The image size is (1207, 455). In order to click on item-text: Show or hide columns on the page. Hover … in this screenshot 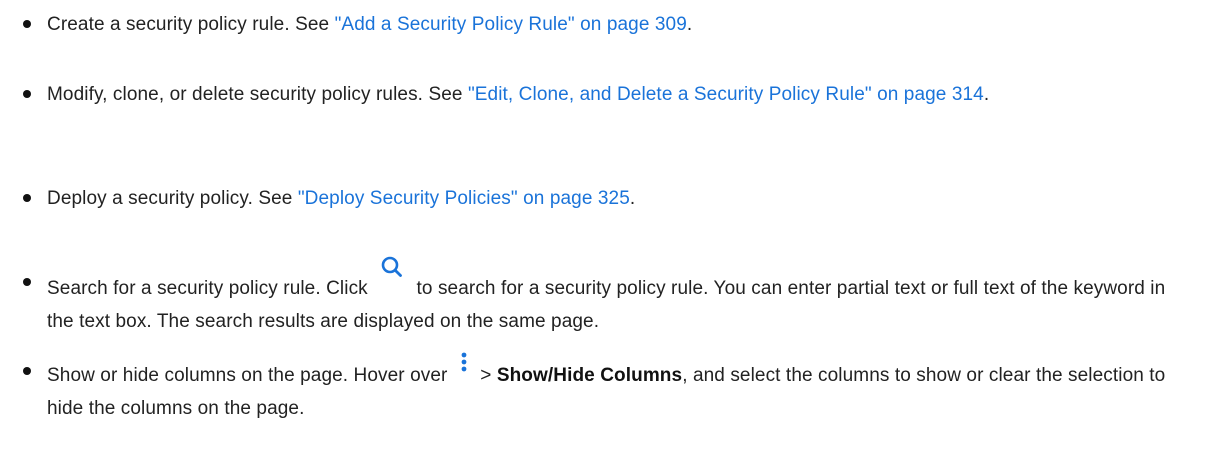, I will do `click(250, 375)`.